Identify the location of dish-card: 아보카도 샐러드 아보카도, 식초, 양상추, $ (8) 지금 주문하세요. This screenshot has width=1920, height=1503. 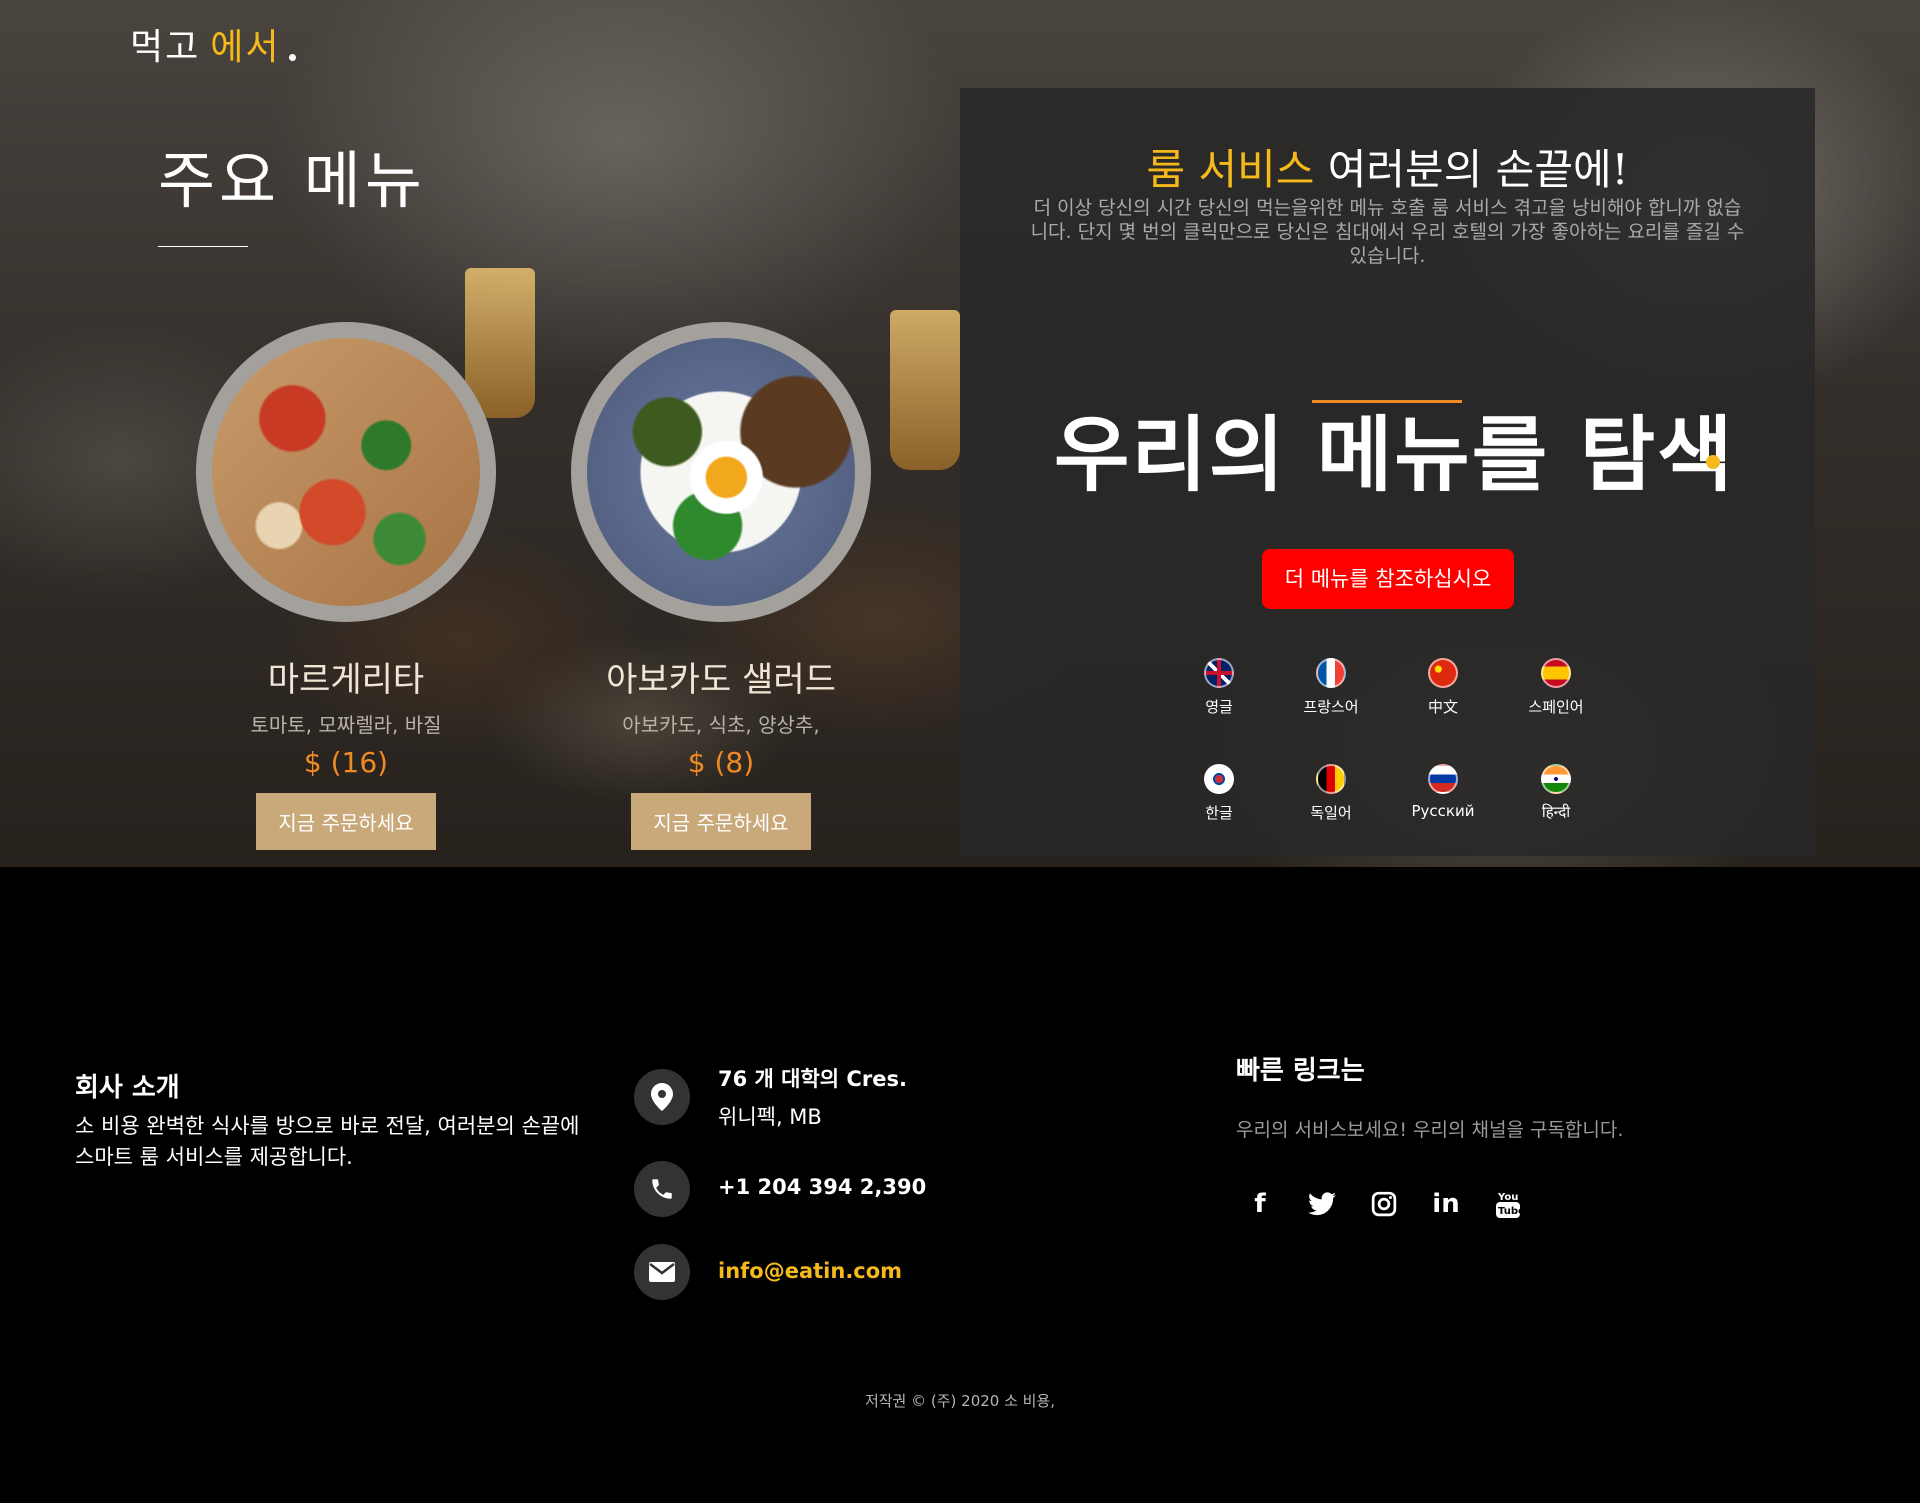
(721, 586).